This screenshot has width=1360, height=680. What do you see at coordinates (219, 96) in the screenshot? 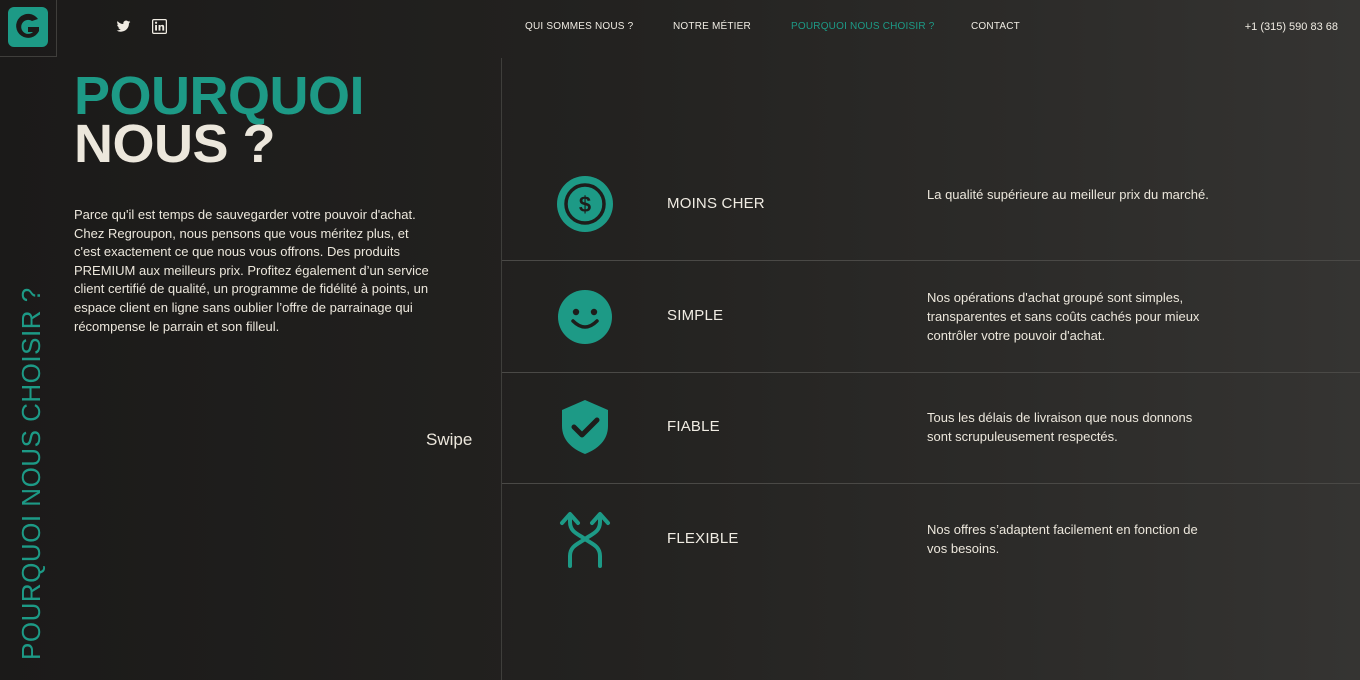
I see `page-title-line1: POURQUOI` at bounding box center [219, 96].